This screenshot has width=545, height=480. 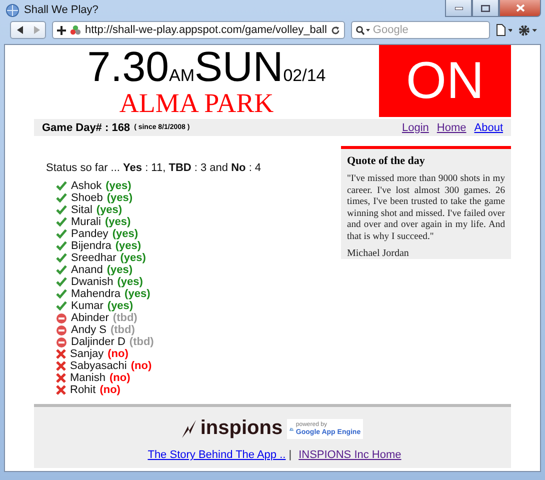 I want to click on plus-icon, so click(x=61, y=30).